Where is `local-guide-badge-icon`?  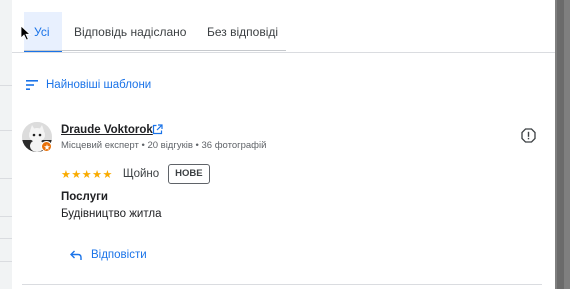 local-guide-badge-icon is located at coordinates (46, 146).